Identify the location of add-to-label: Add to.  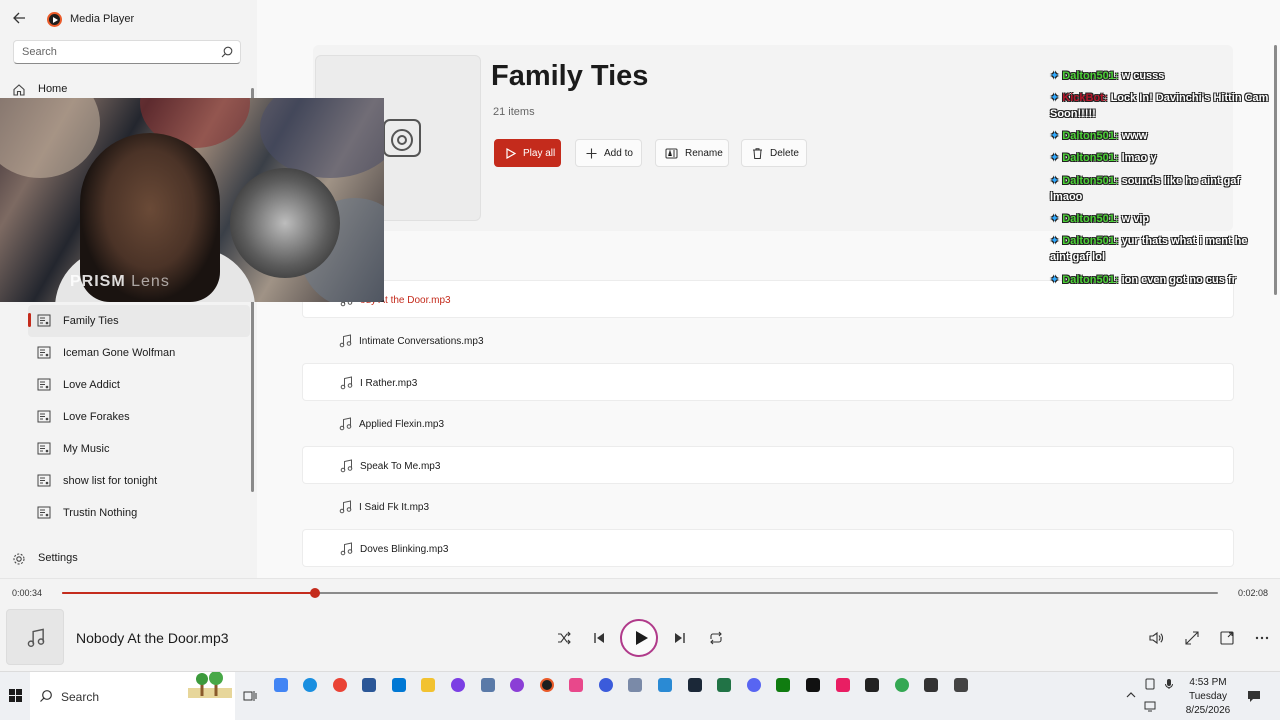
(618, 153).